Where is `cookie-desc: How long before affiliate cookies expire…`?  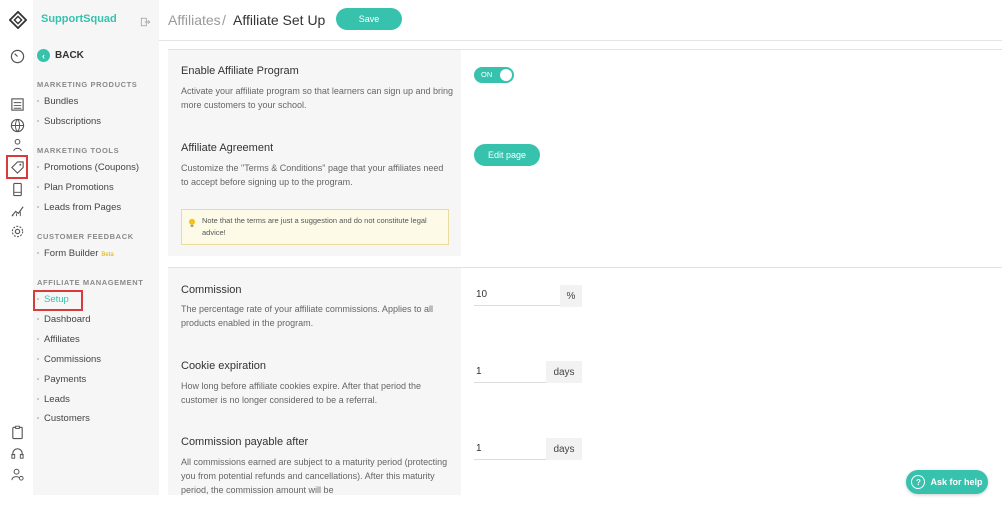 cookie-desc: How long before affiliate cookies expire… is located at coordinates (301, 393).